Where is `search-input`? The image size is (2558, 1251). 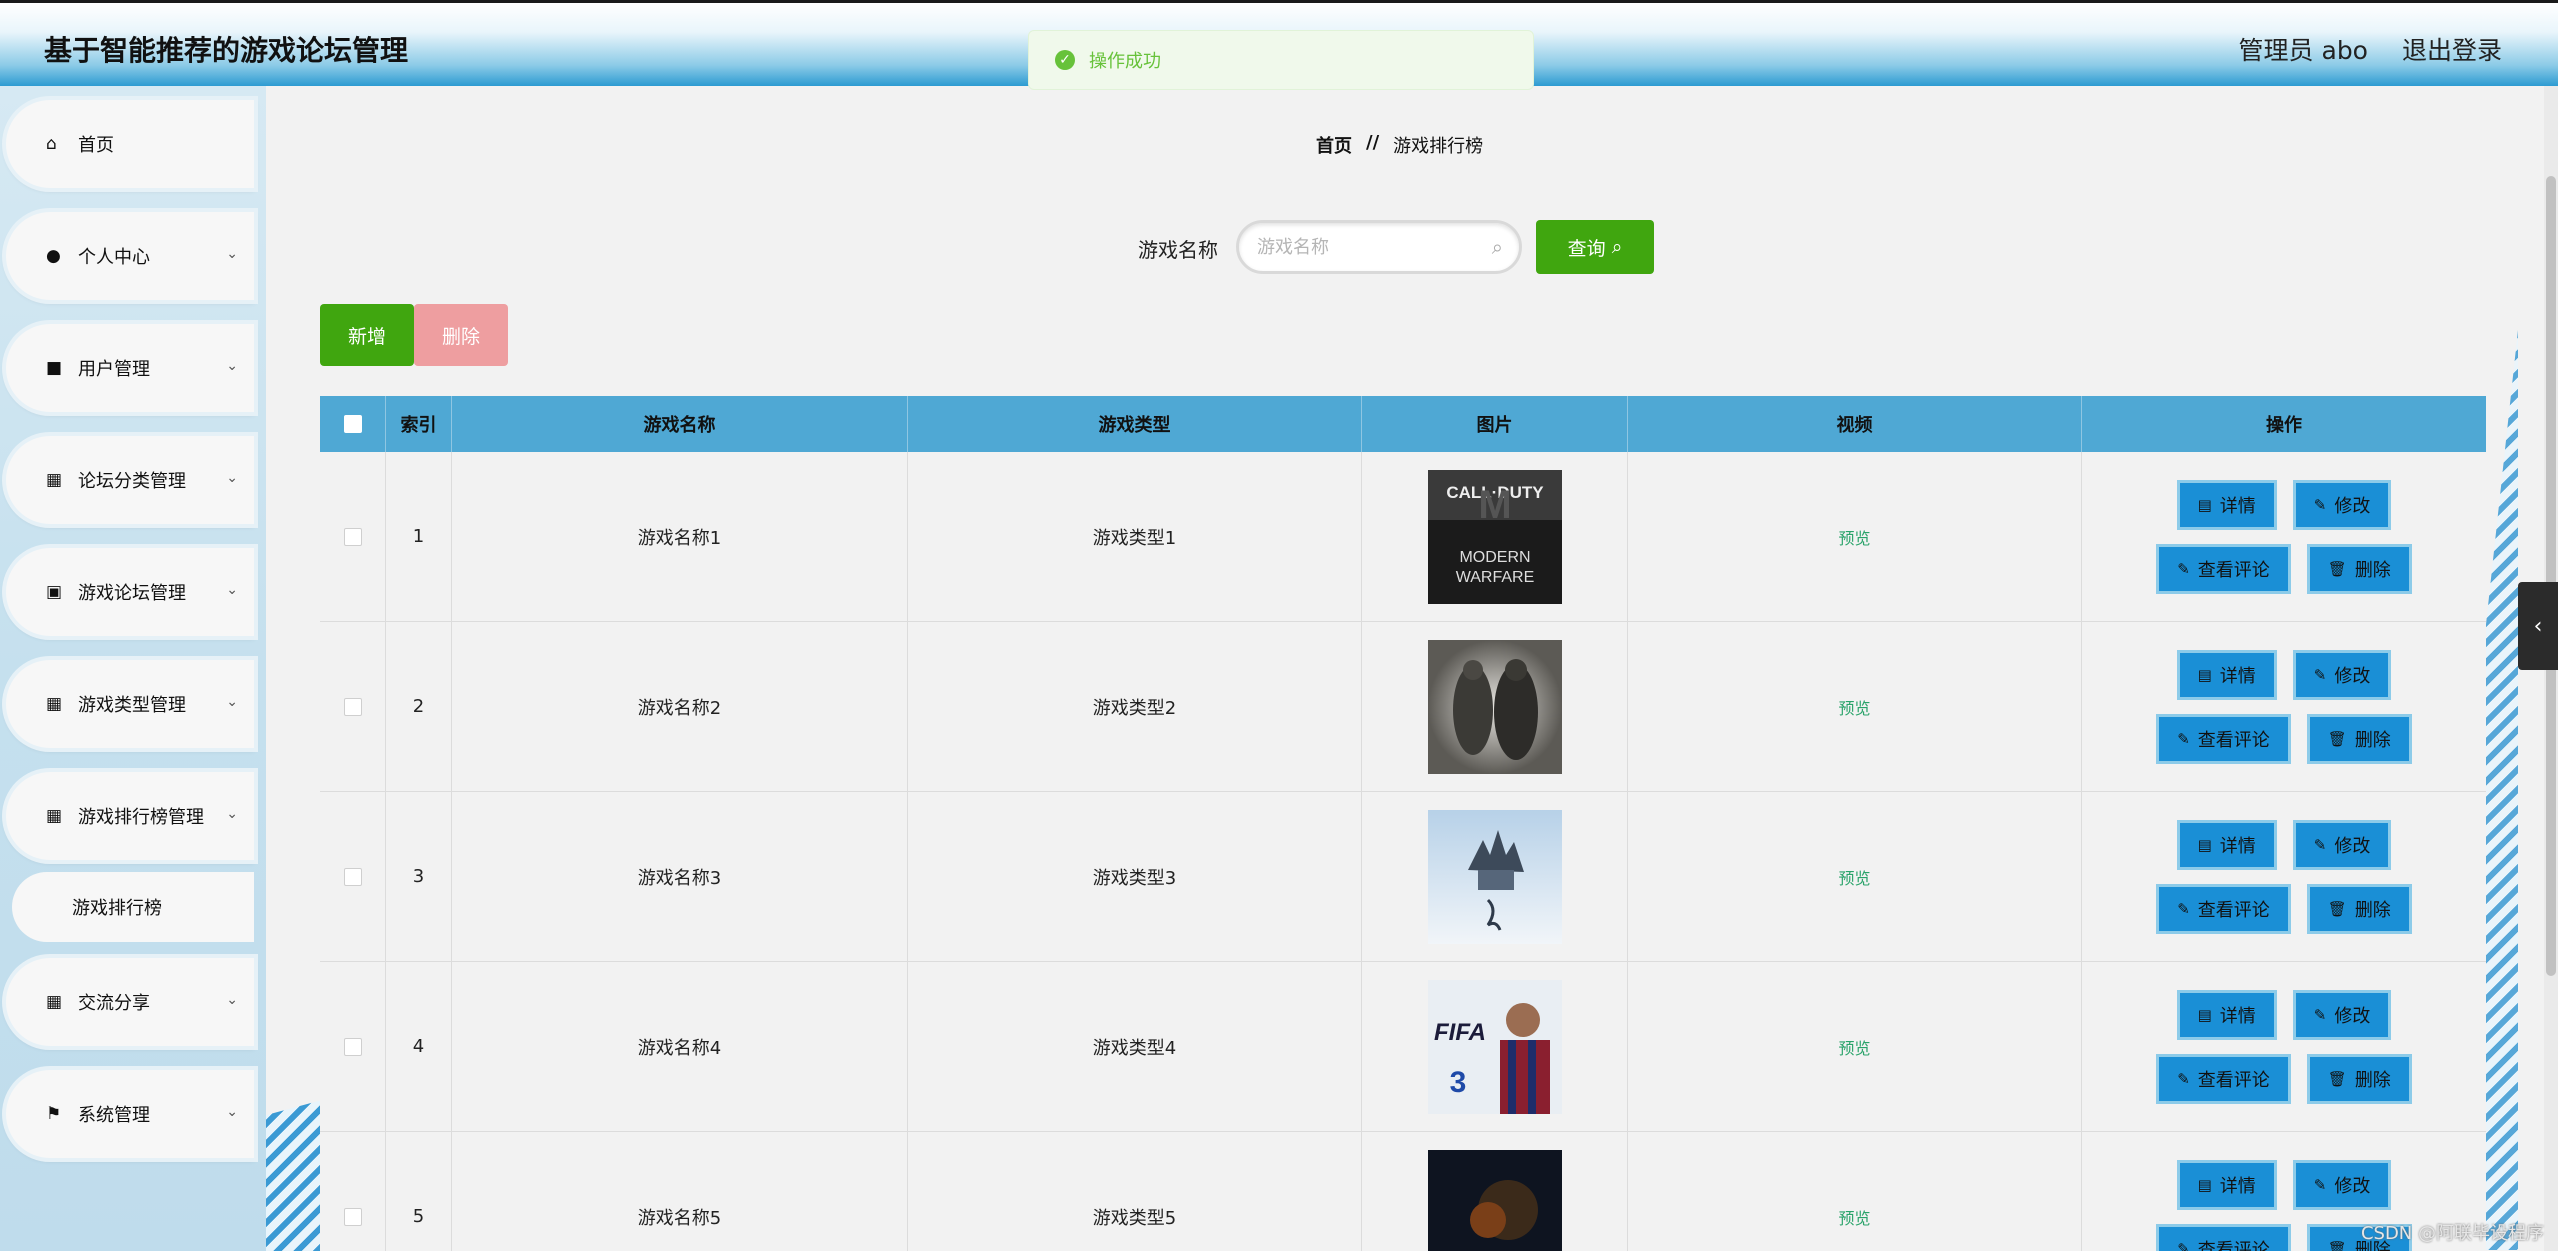
search-input is located at coordinates (1367, 247).